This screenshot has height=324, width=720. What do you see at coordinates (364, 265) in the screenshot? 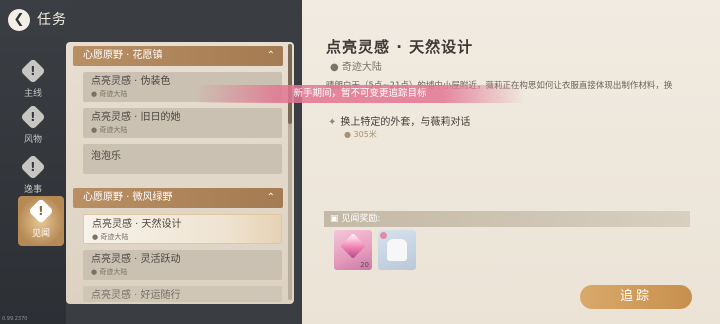
I see `reward-count: 20` at bounding box center [364, 265].